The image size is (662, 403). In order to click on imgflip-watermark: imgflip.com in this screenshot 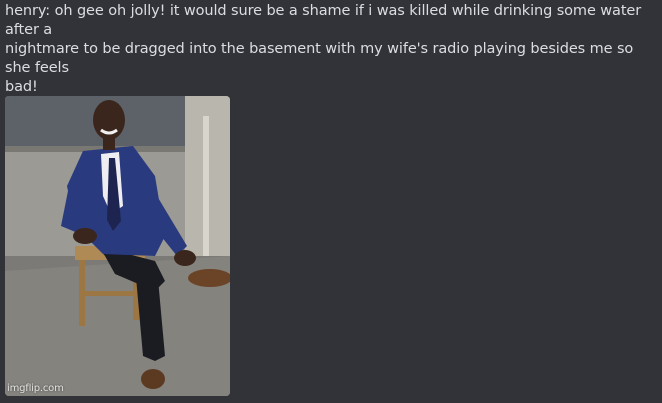, I will do `click(35, 388)`.